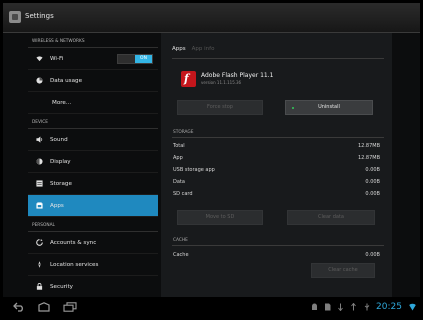 The height and width of the screenshot is (320, 423). Describe the element at coordinates (39, 80) in the screenshot. I see `data-usage-icon` at that location.